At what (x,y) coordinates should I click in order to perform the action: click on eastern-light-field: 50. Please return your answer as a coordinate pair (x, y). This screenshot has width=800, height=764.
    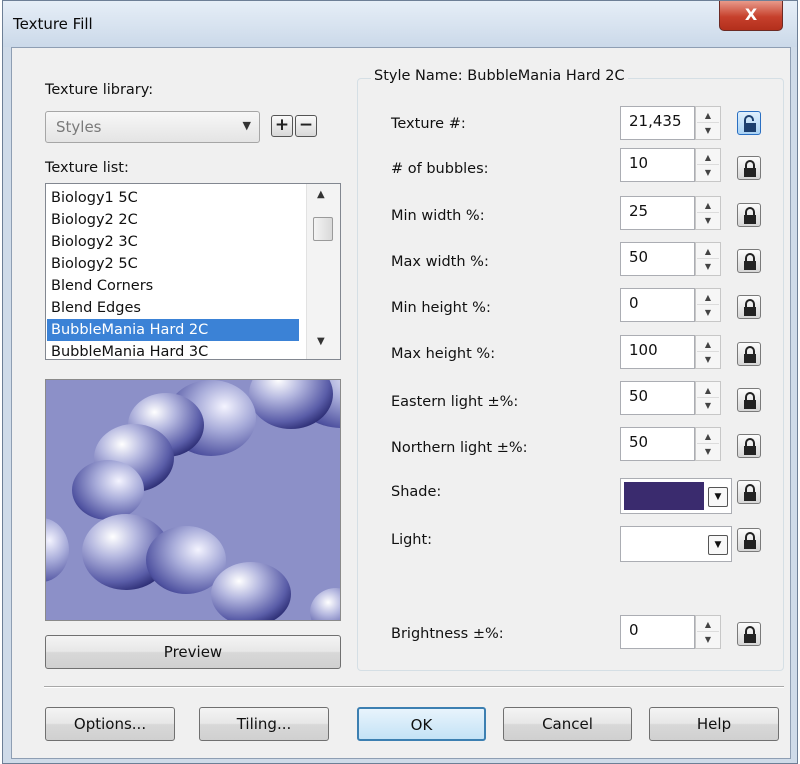
    Looking at the image, I should click on (657, 398).